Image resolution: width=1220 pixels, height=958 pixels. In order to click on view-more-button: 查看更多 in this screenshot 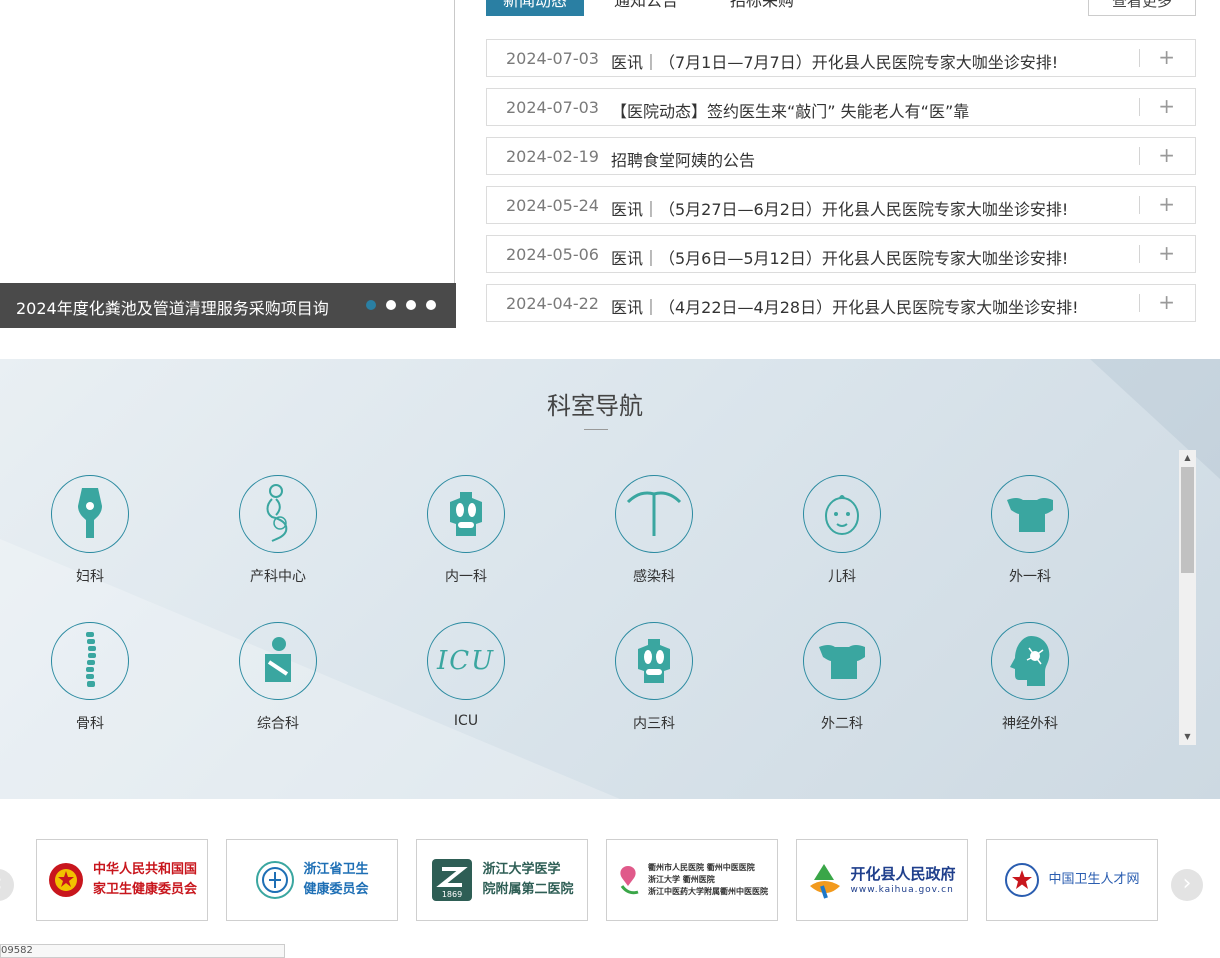, I will do `click(1142, 8)`.